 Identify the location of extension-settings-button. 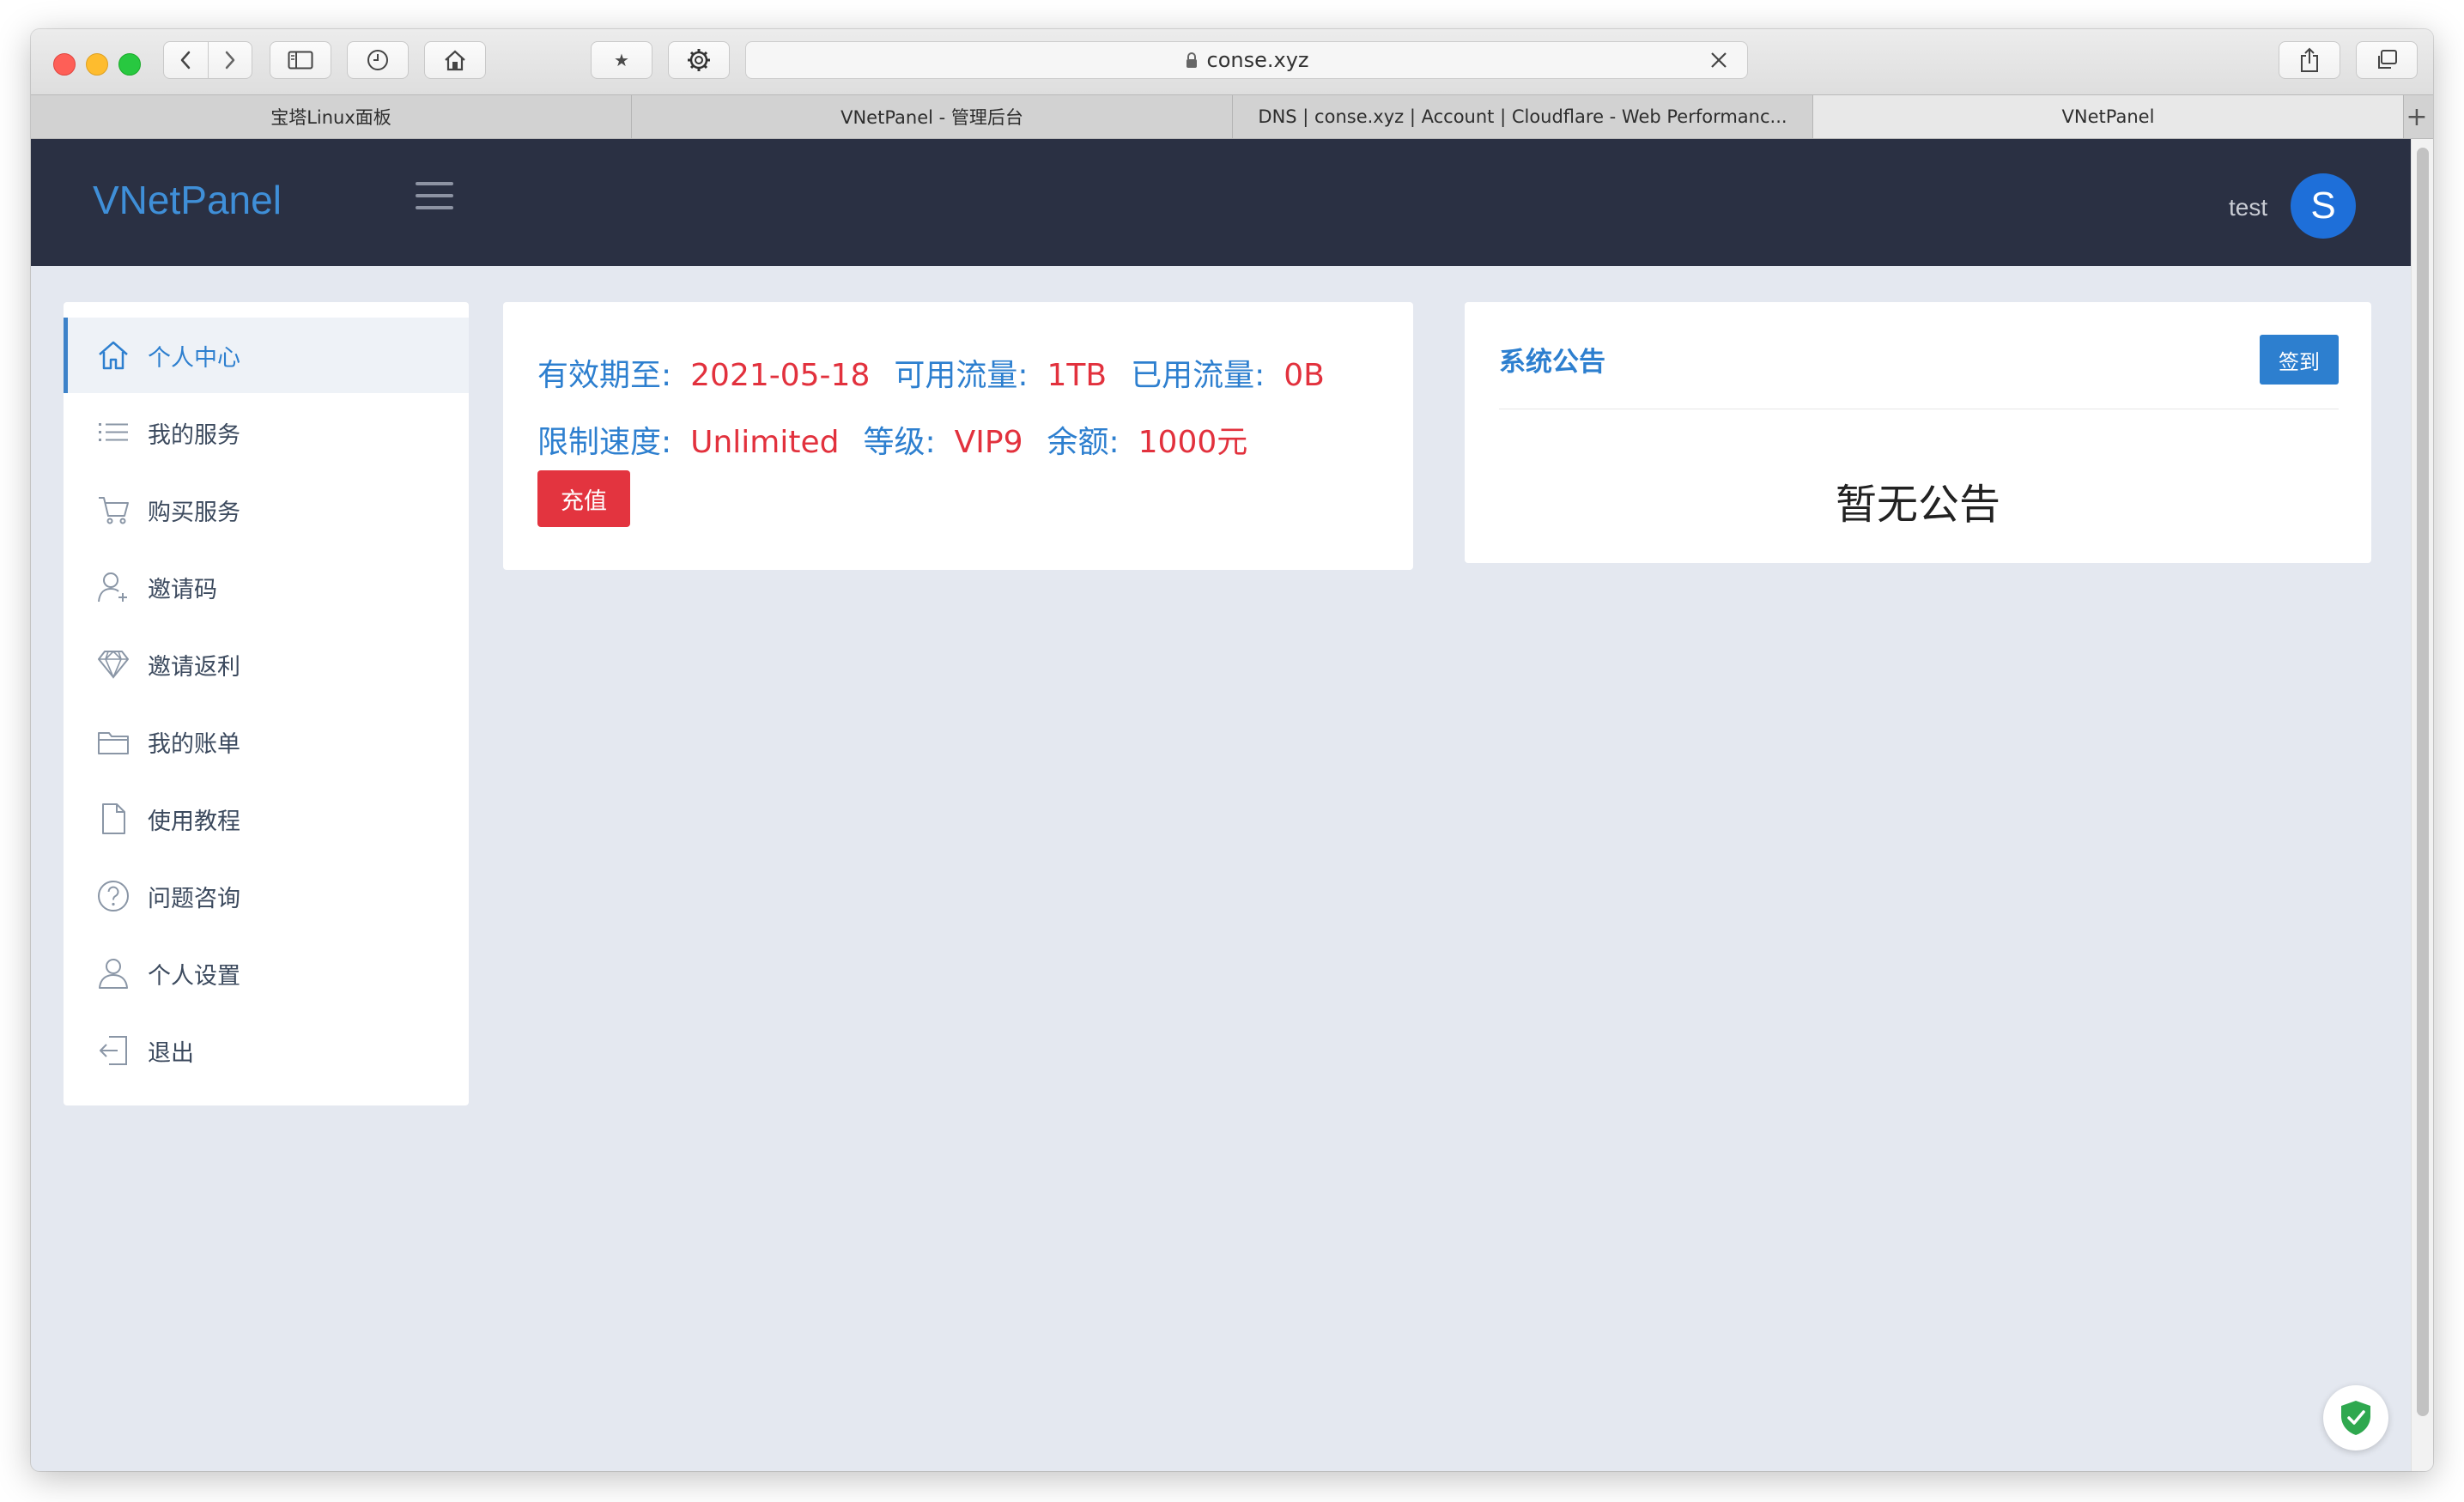
(699, 60).